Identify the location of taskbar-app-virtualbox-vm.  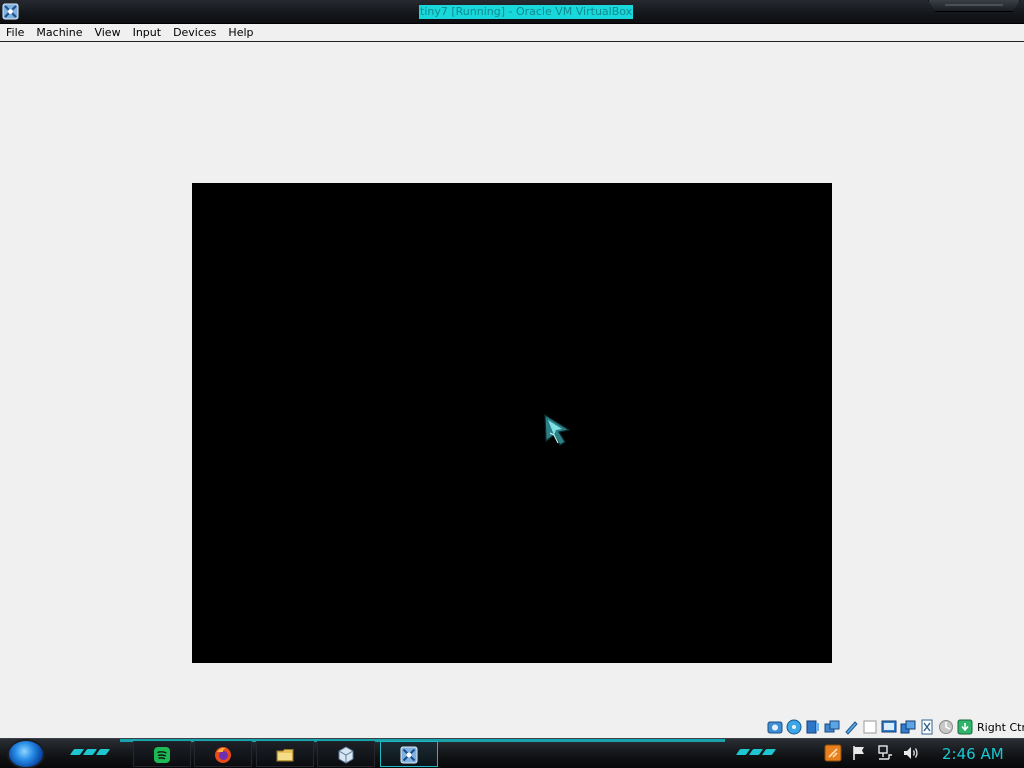
(409, 754).